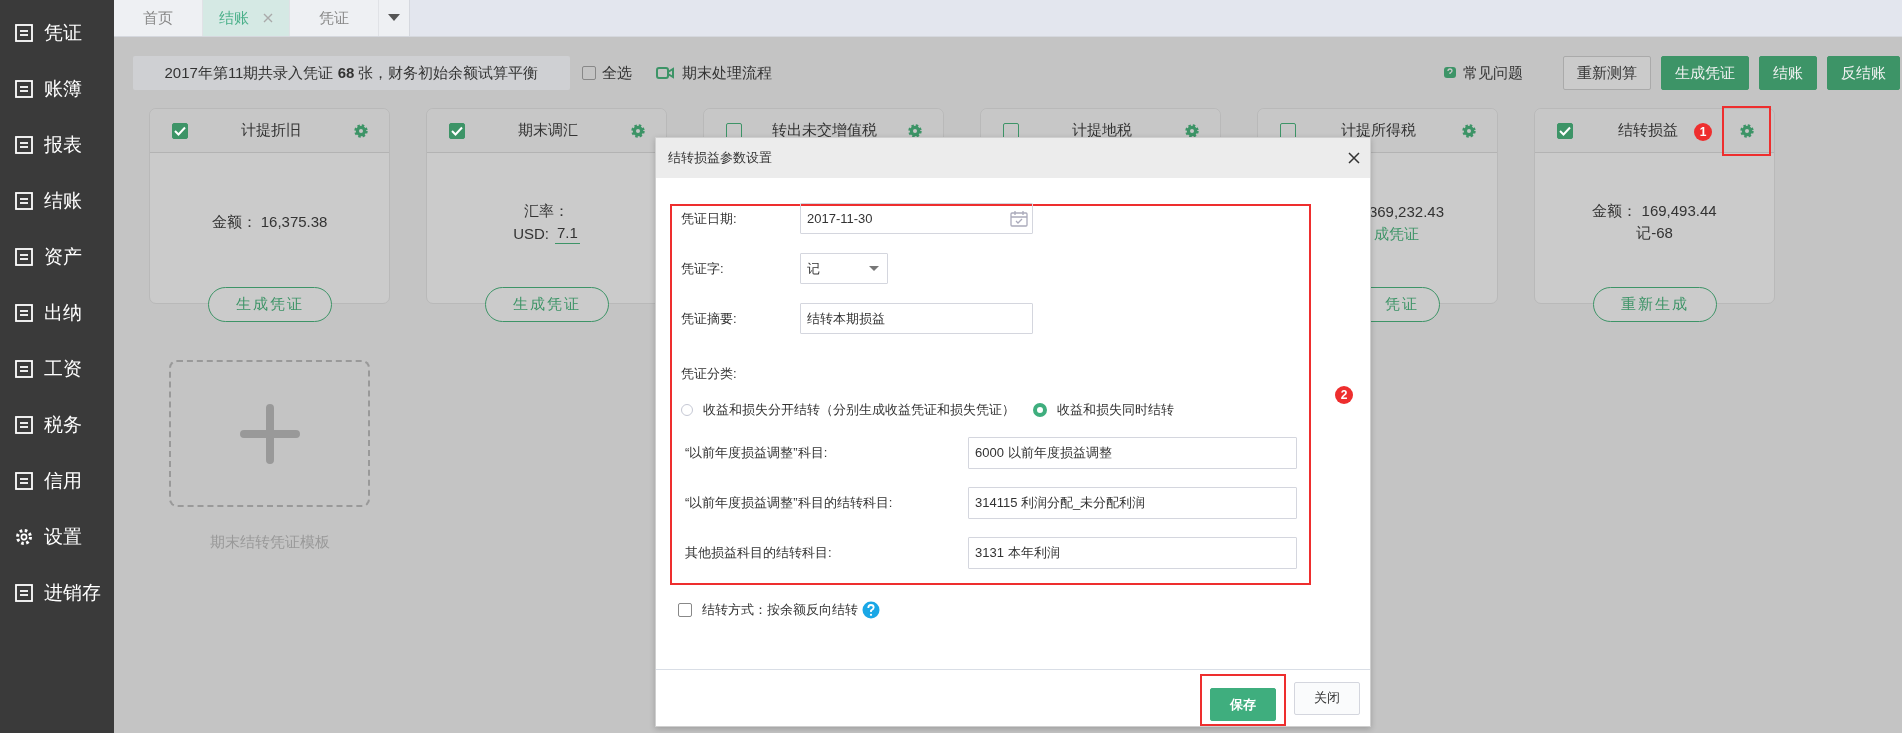  I want to click on calendar-icon, so click(1019, 218).